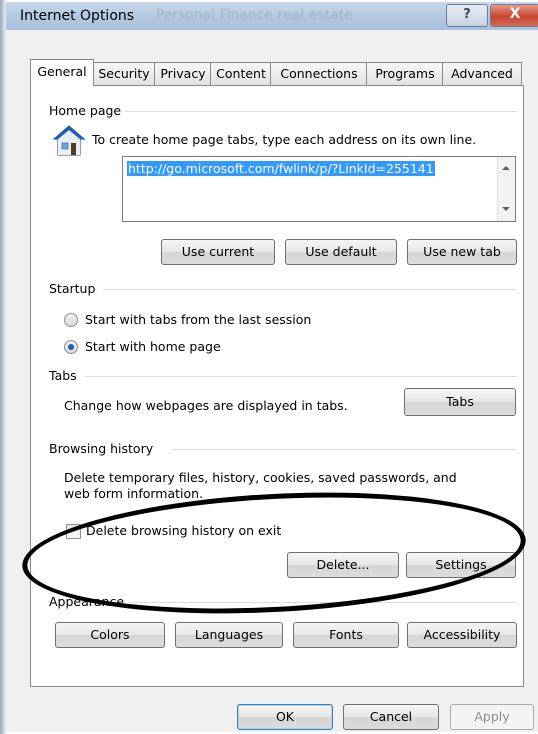  Describe the element at coordinates (506, 189) in the screenshot. I see `url-scrollbar` at that location.